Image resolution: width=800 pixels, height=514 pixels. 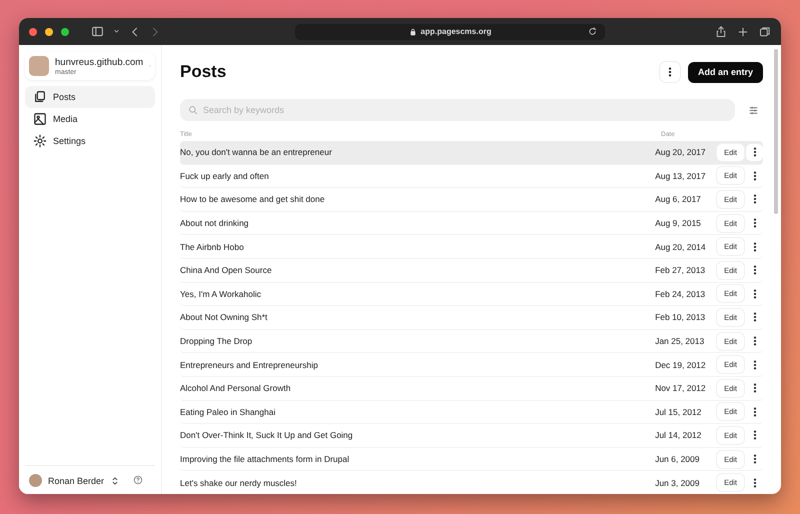 I want to click on gear-icon, so click(x=40, y=141).